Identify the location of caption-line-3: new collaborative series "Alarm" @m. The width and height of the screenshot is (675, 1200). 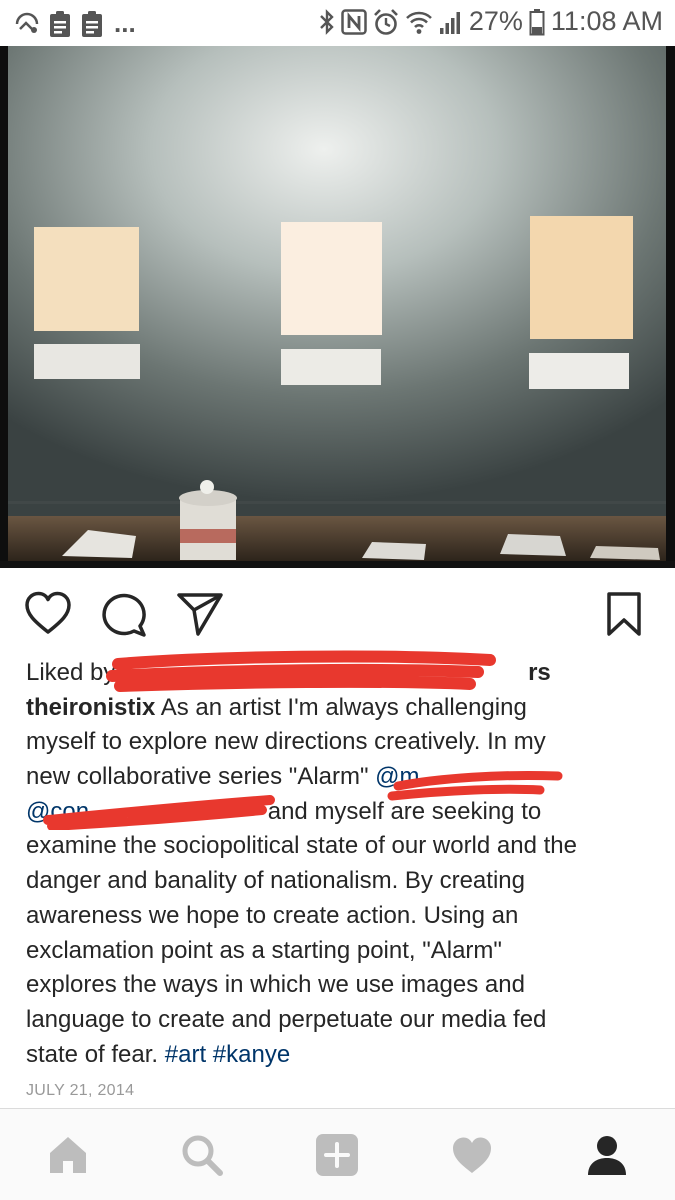
(341, 777).